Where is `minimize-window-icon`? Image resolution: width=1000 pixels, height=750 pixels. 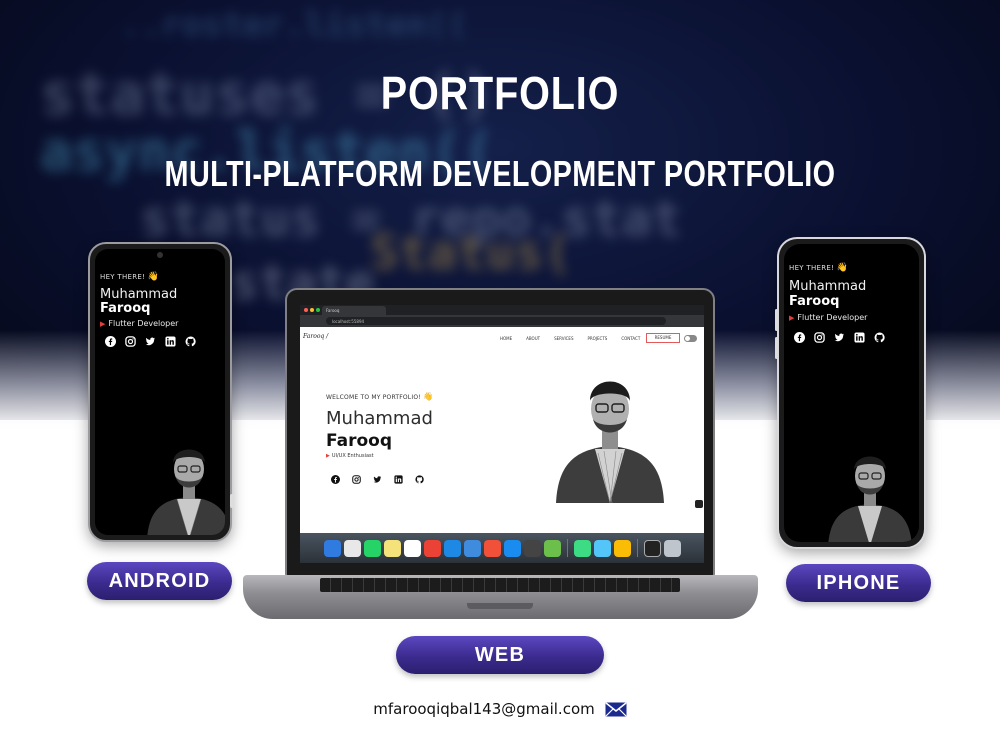 minimize-window-icon is located at coordinates (312, 310).